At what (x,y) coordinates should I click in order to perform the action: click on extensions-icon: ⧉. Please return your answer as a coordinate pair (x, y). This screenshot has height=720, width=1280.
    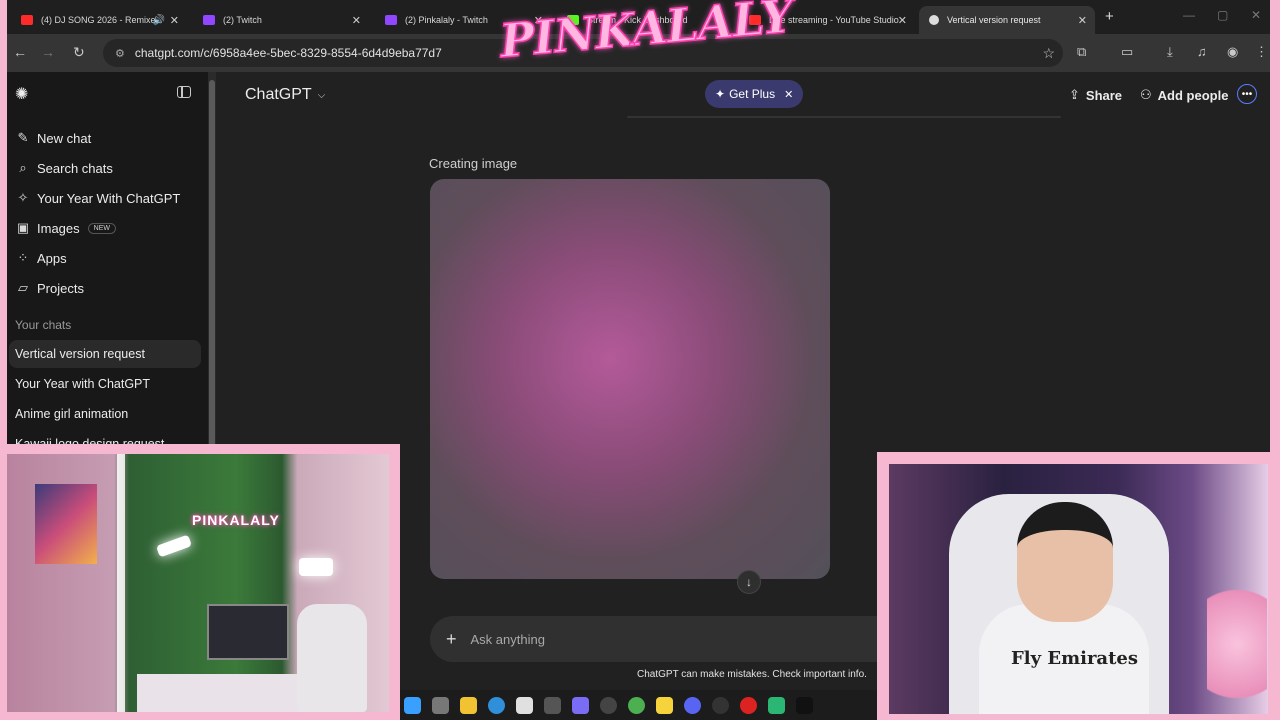
    Looking at the image, I should click on (1081, 52).